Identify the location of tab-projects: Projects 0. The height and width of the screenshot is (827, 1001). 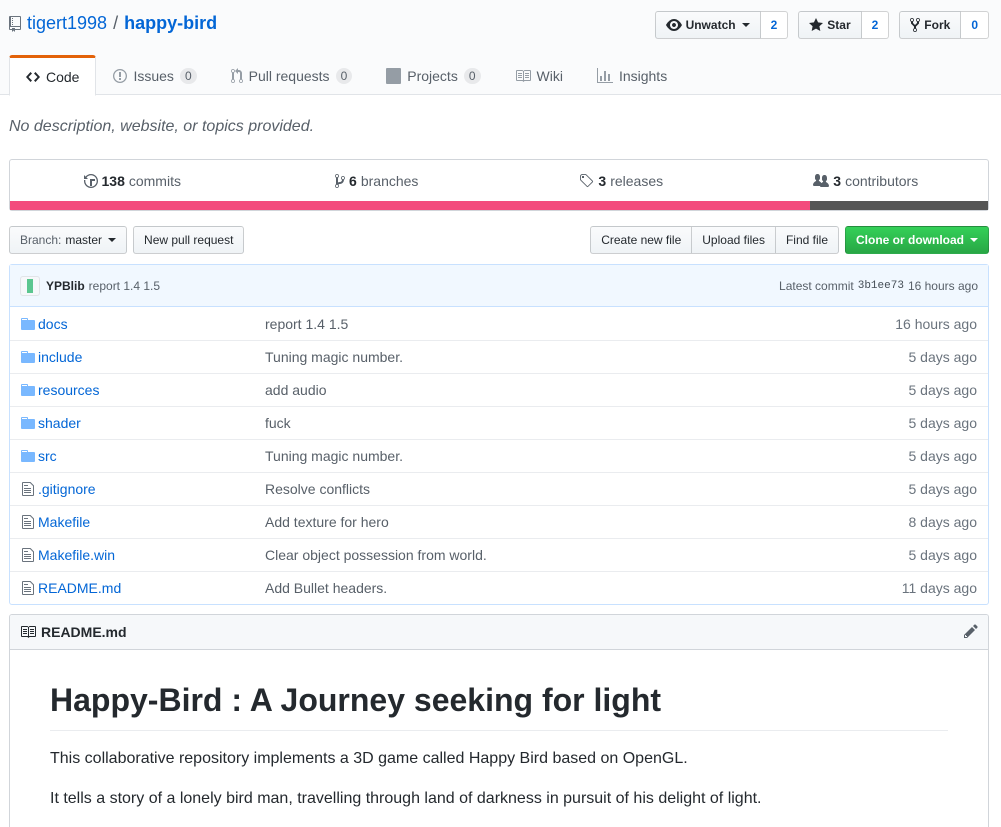
(433, 75).